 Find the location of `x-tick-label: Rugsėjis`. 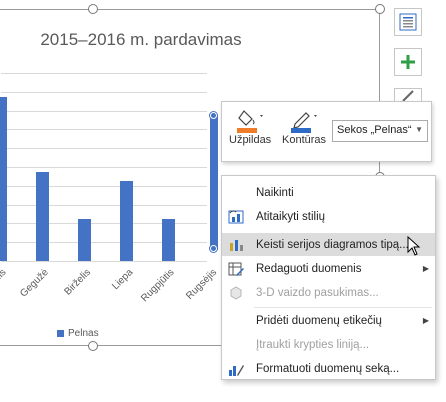

x-tick-label: Rugsėjis is located at coordinates (201, 284).